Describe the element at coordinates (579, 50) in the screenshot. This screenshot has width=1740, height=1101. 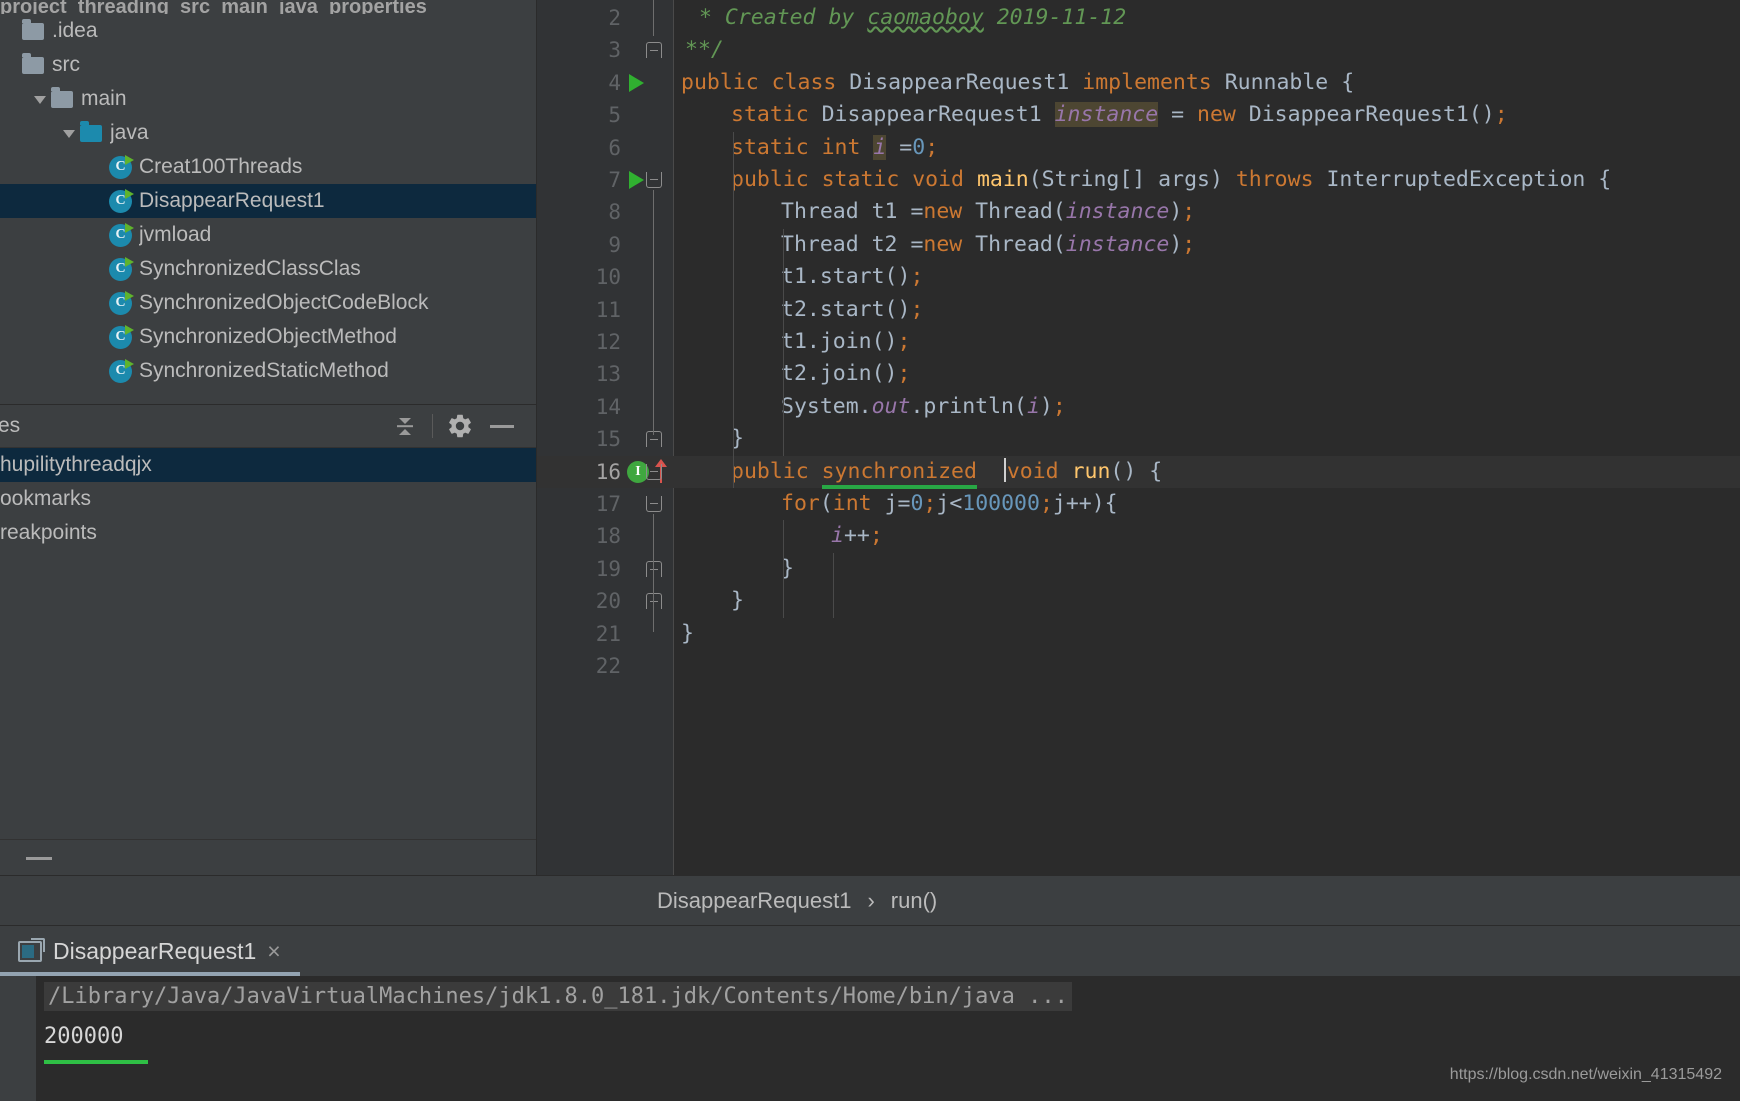
I see `line-number: 3` at that location.